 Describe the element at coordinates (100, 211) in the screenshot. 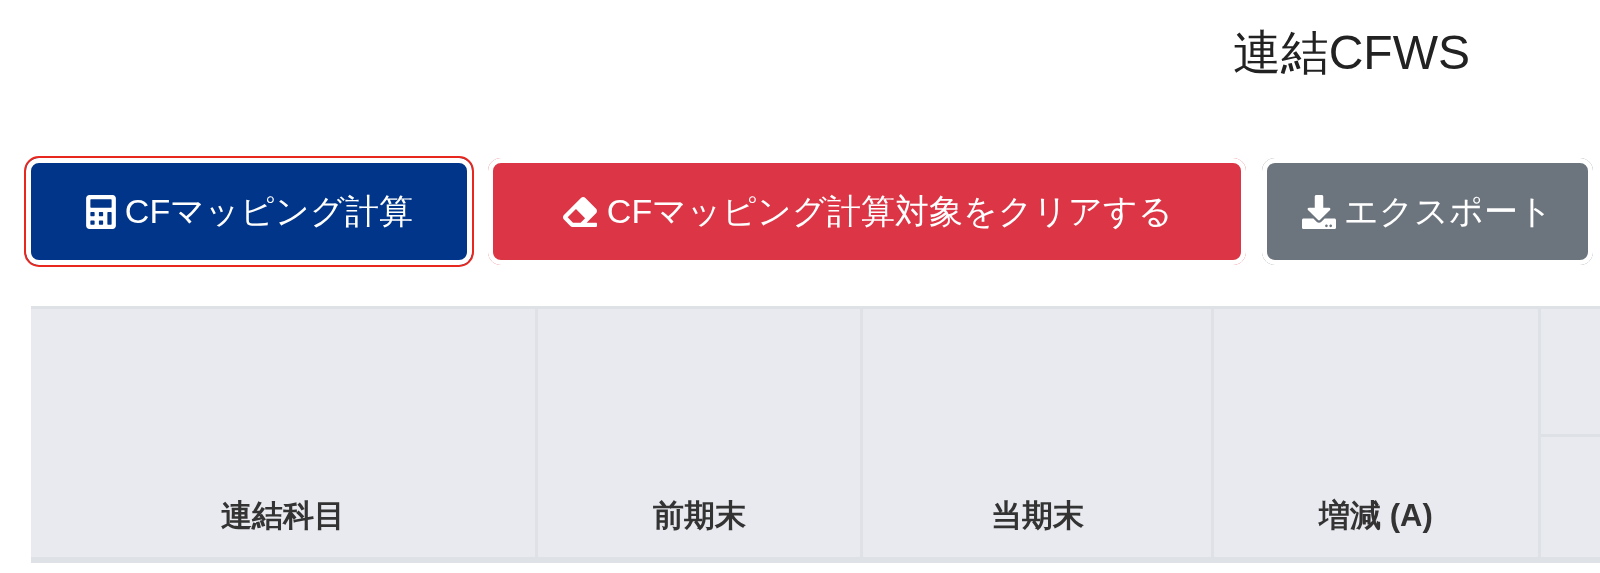

I see `calculator-icon` at that location.